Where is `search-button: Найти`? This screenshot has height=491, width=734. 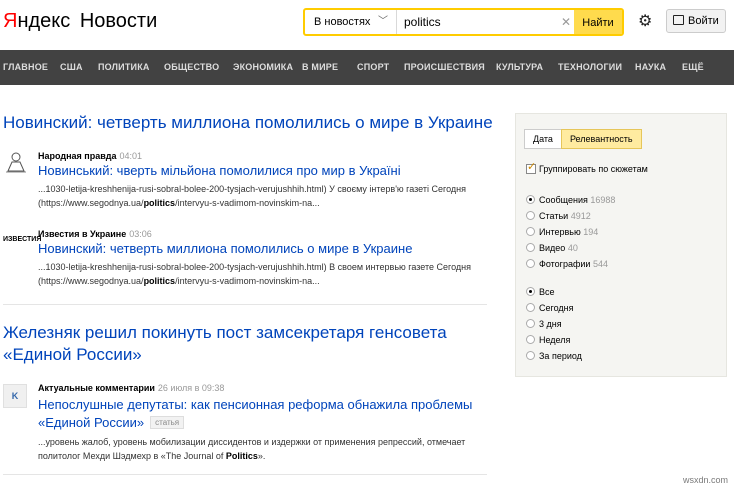
search-button: Найти is located at coordinates (598, 22).